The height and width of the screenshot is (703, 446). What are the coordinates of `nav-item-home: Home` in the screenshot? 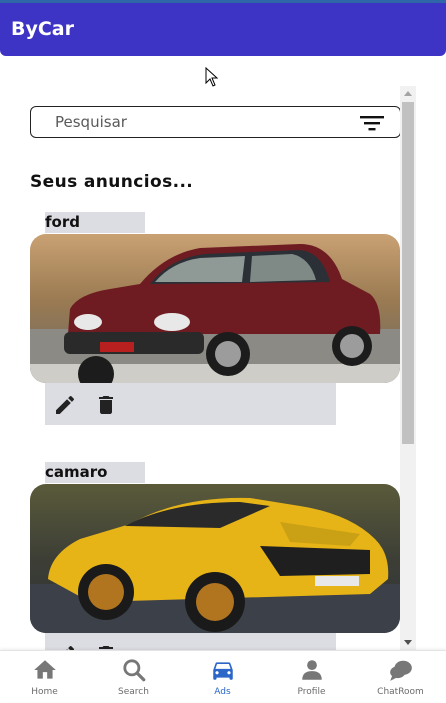 It's located at (44, 677).